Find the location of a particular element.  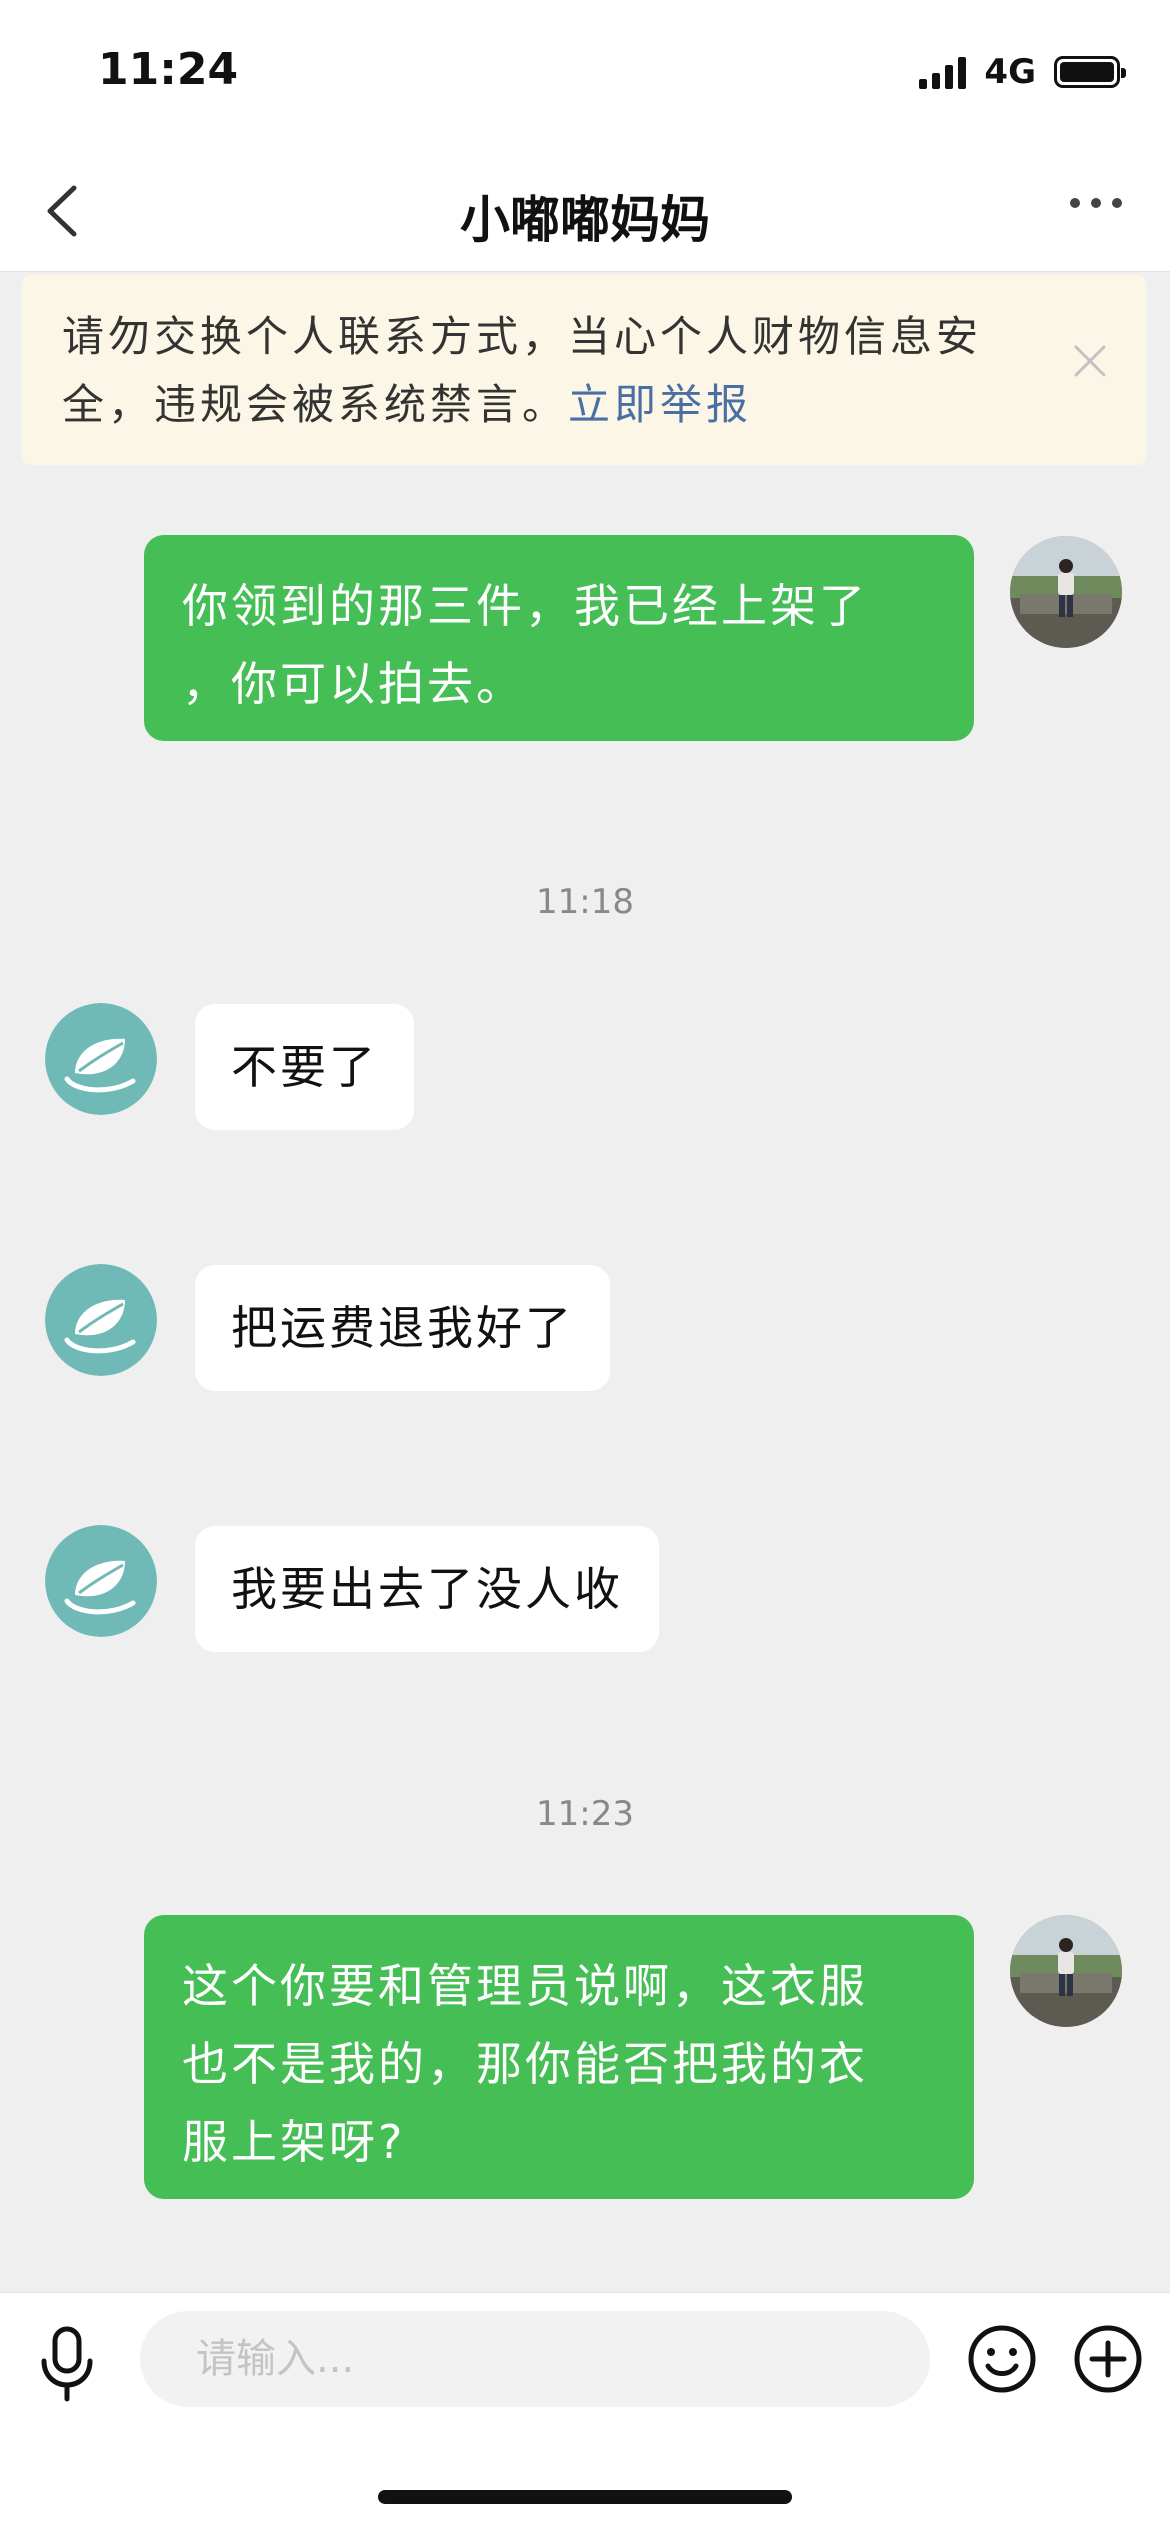

signal-icon is located at coordinates (943, 72).